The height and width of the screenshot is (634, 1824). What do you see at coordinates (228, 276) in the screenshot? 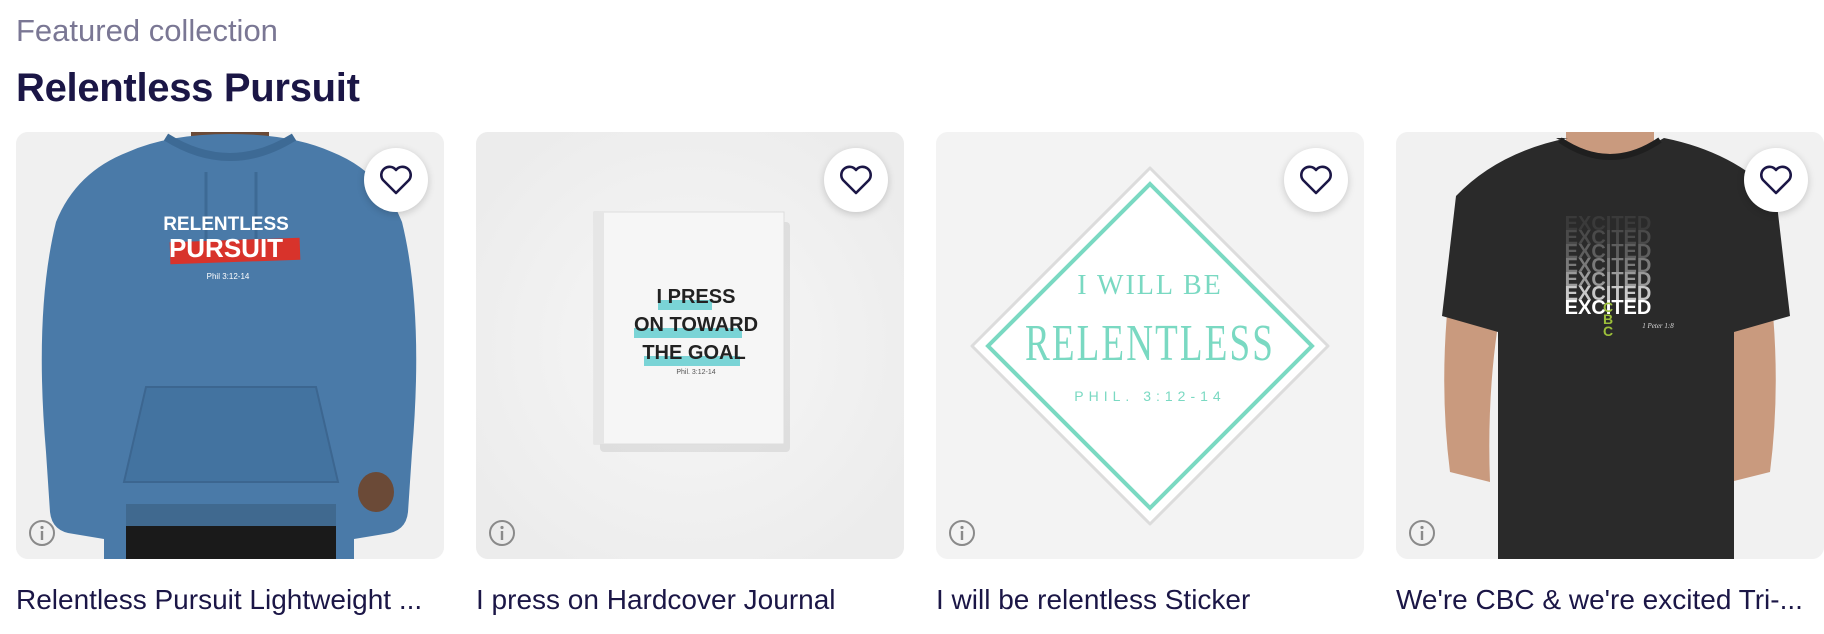
I see `hoodie-print-ref: Phil 3:12-14` at bounding box center [228, 276].